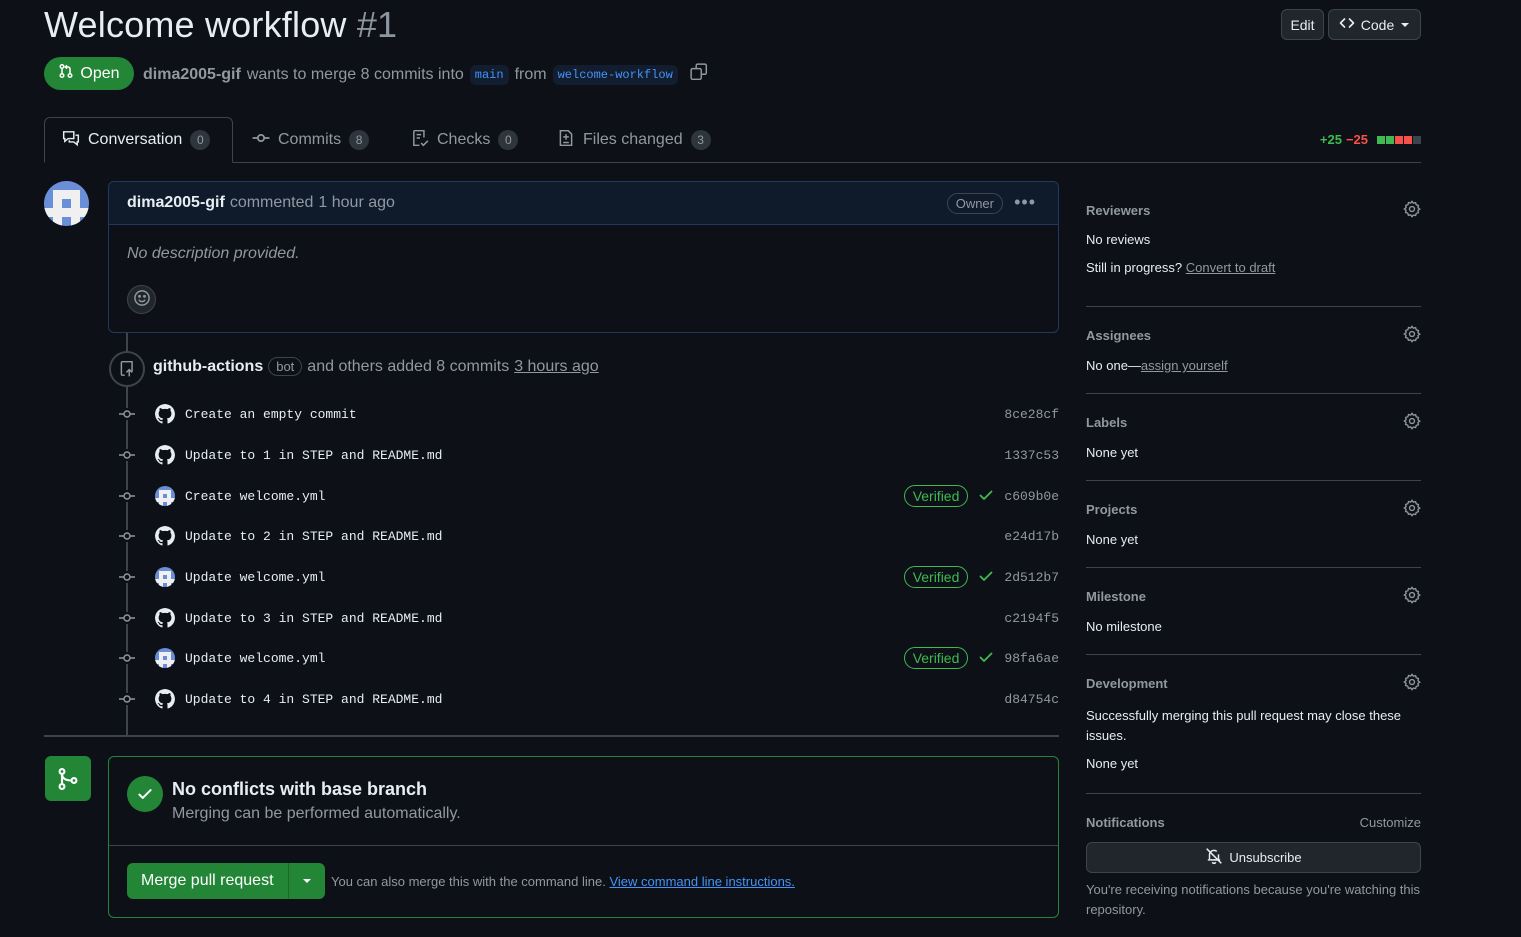 This screenshot has height=937, width=1521. Describe the element at coordinates (1118, 210) in the screenshot. I see `sidebar-section-title: Reviewers` at that location.